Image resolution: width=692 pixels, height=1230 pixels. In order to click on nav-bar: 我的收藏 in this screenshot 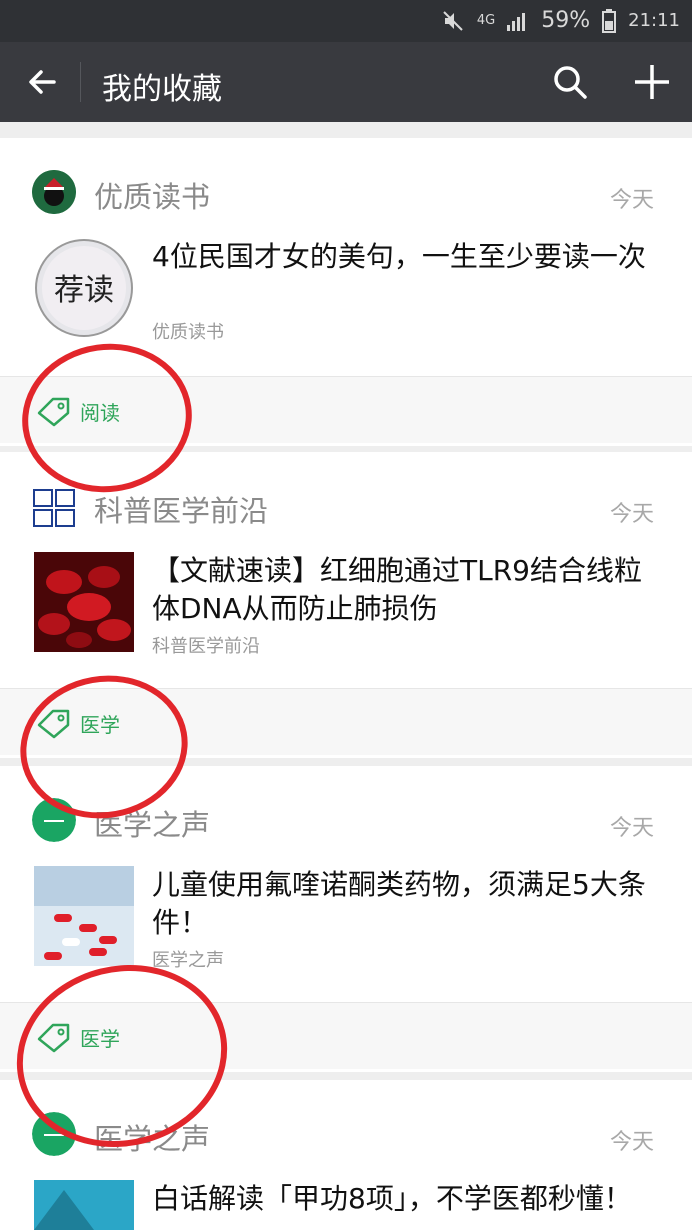, I will do `click(346, 82)`.